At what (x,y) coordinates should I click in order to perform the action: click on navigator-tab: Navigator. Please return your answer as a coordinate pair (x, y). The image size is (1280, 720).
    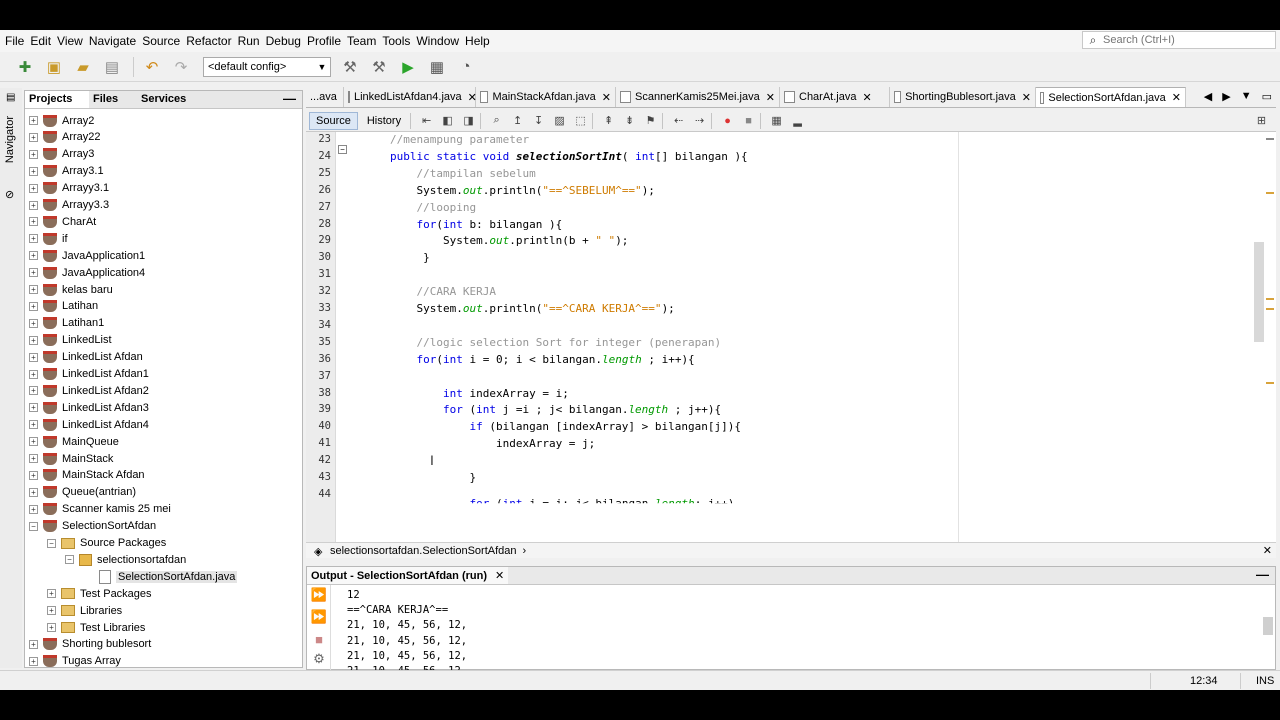
    Looking at the image, I should click on (10, 139).